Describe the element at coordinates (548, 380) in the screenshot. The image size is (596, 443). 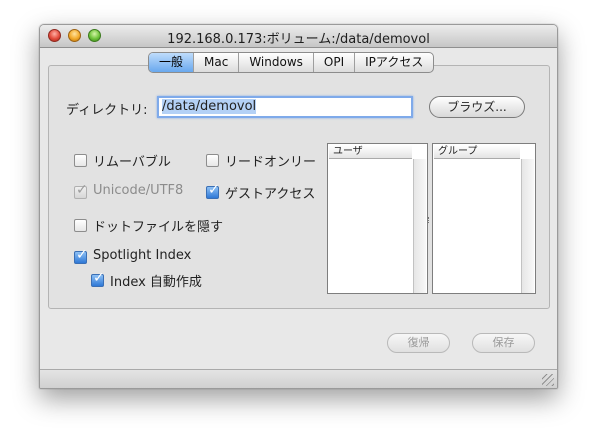
I see `resize-grip-icon` at that location.